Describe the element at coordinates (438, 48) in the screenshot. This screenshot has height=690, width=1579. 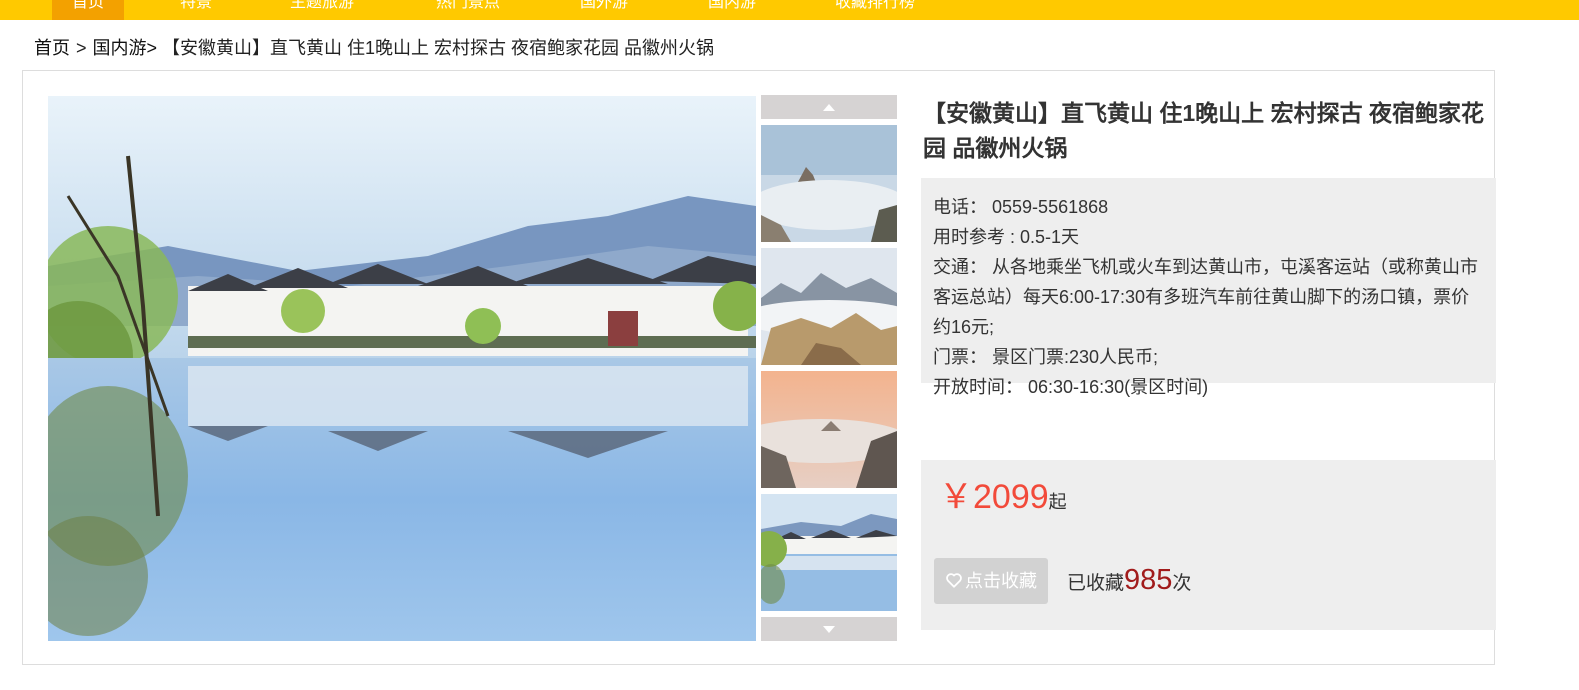
I see `breadcrumb-current: 【安徽黄山】直飞黄山 住1晚山上 宏村探古 夜宿鲍家花园 品徽州火锅` at that location.